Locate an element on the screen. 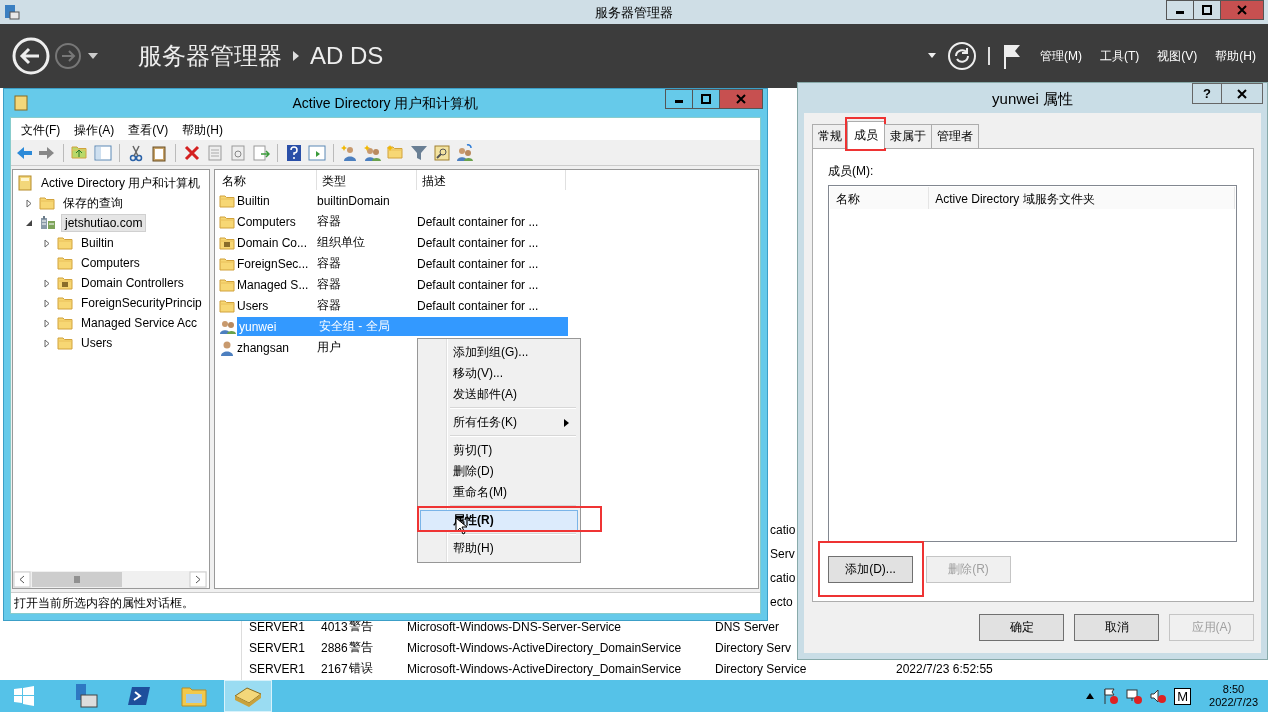  shell-icon is located at coordinates (140, 696).